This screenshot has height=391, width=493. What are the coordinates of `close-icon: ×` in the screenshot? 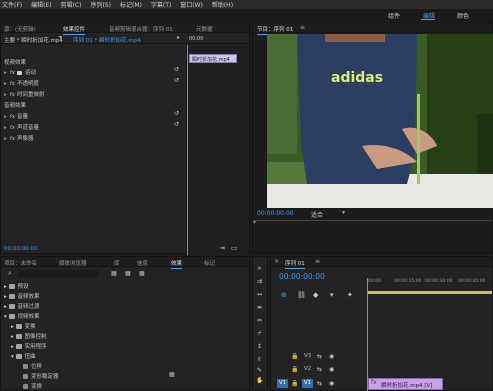 It's located at (276, 261).